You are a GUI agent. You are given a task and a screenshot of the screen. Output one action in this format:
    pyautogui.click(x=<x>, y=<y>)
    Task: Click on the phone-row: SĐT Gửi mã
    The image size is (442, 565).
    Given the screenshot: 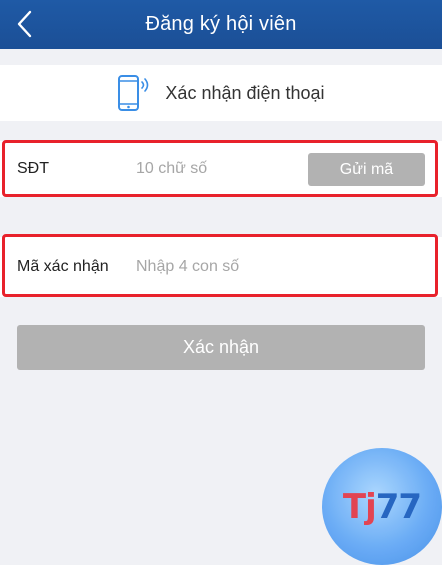 What is the action you would take?
    pyautogui.click(x=221, y=169)
    